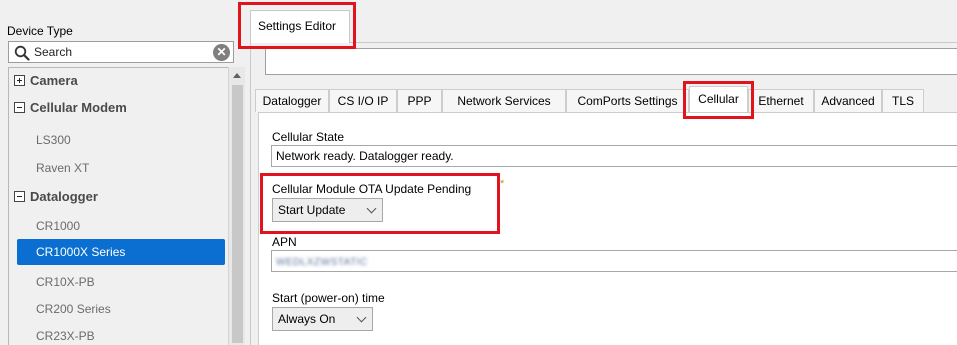 Image resolution: width=957 pixels, height=345 pixels. I want to click on search-placeholder: Search, so click(53, 52).